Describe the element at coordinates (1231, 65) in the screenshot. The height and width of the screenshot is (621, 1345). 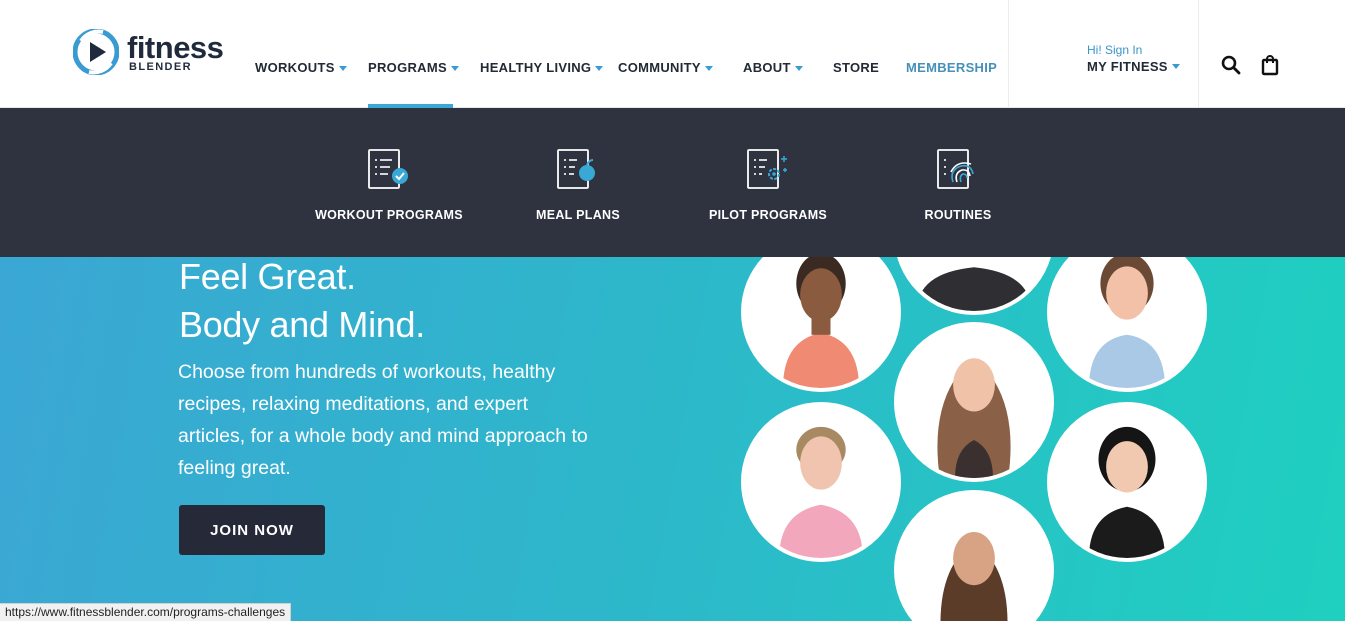
I see `search-icon` at that location.